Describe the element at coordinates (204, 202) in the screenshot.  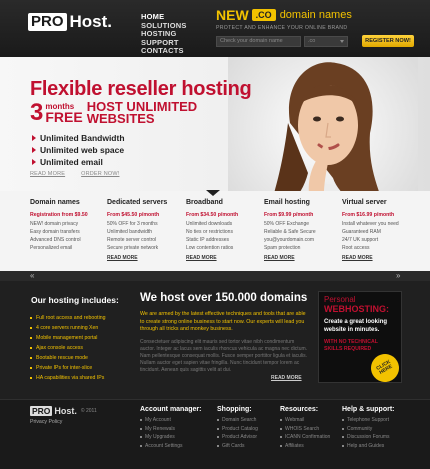
I see `service-title: Broadband` at that location.